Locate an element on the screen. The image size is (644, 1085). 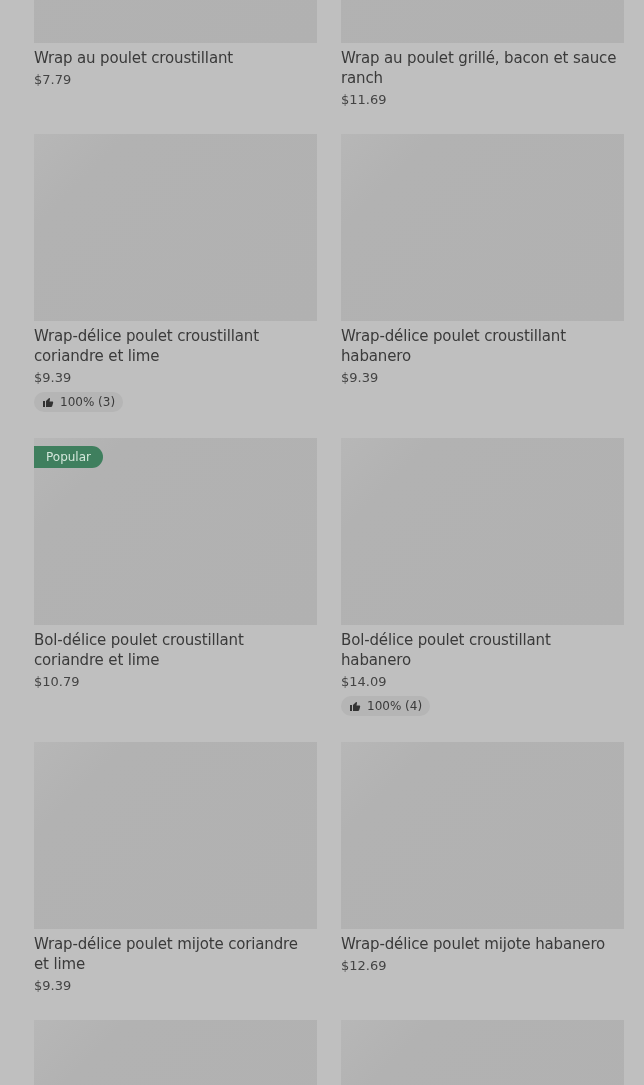
item-name: Wrap au poulet croustillant is located at coordinates (175, 58).